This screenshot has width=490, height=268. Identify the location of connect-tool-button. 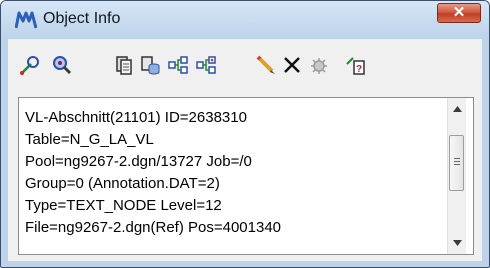
(178, 65).